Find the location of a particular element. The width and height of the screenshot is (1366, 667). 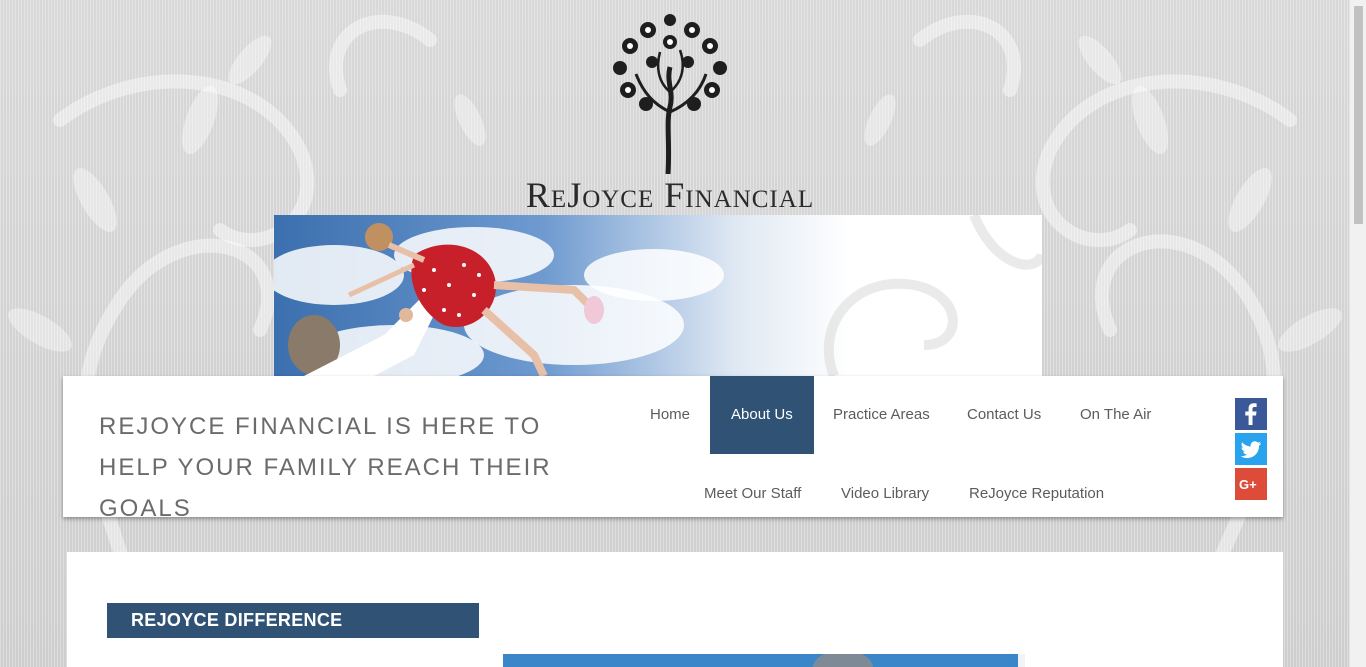

twitter-icon is located at coordinates (1251, 449).